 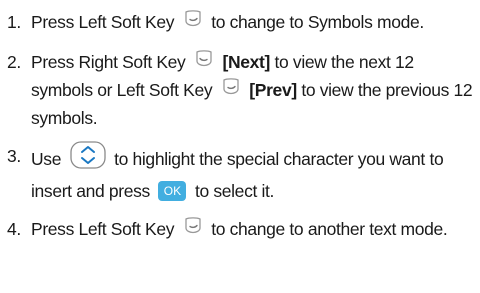 What do you see at coordinates (14, 155) in the screenshot?
I see `step-number: 3.` at bounding box center [14, 155].